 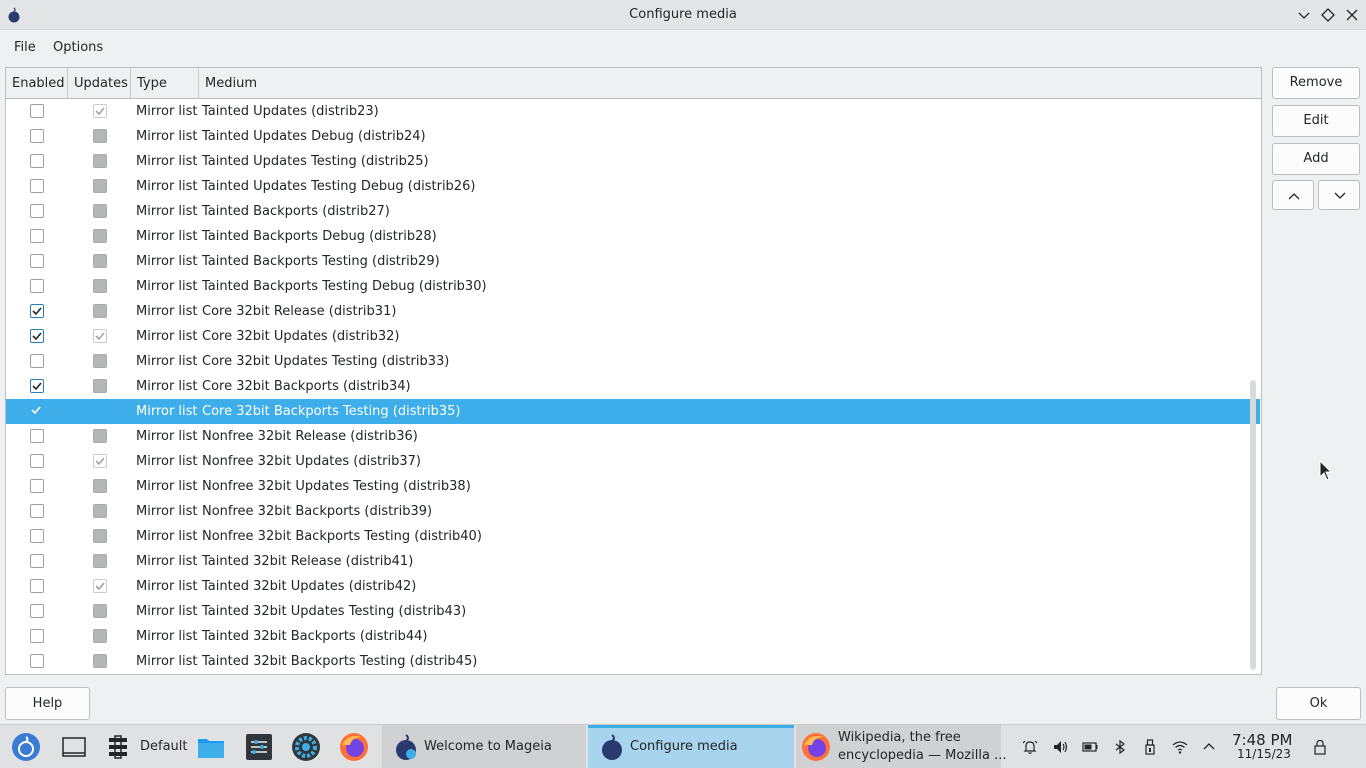 I want to click on table-row: Mirror list Tainted Backports (distrib27), so click(x=633, y=211).